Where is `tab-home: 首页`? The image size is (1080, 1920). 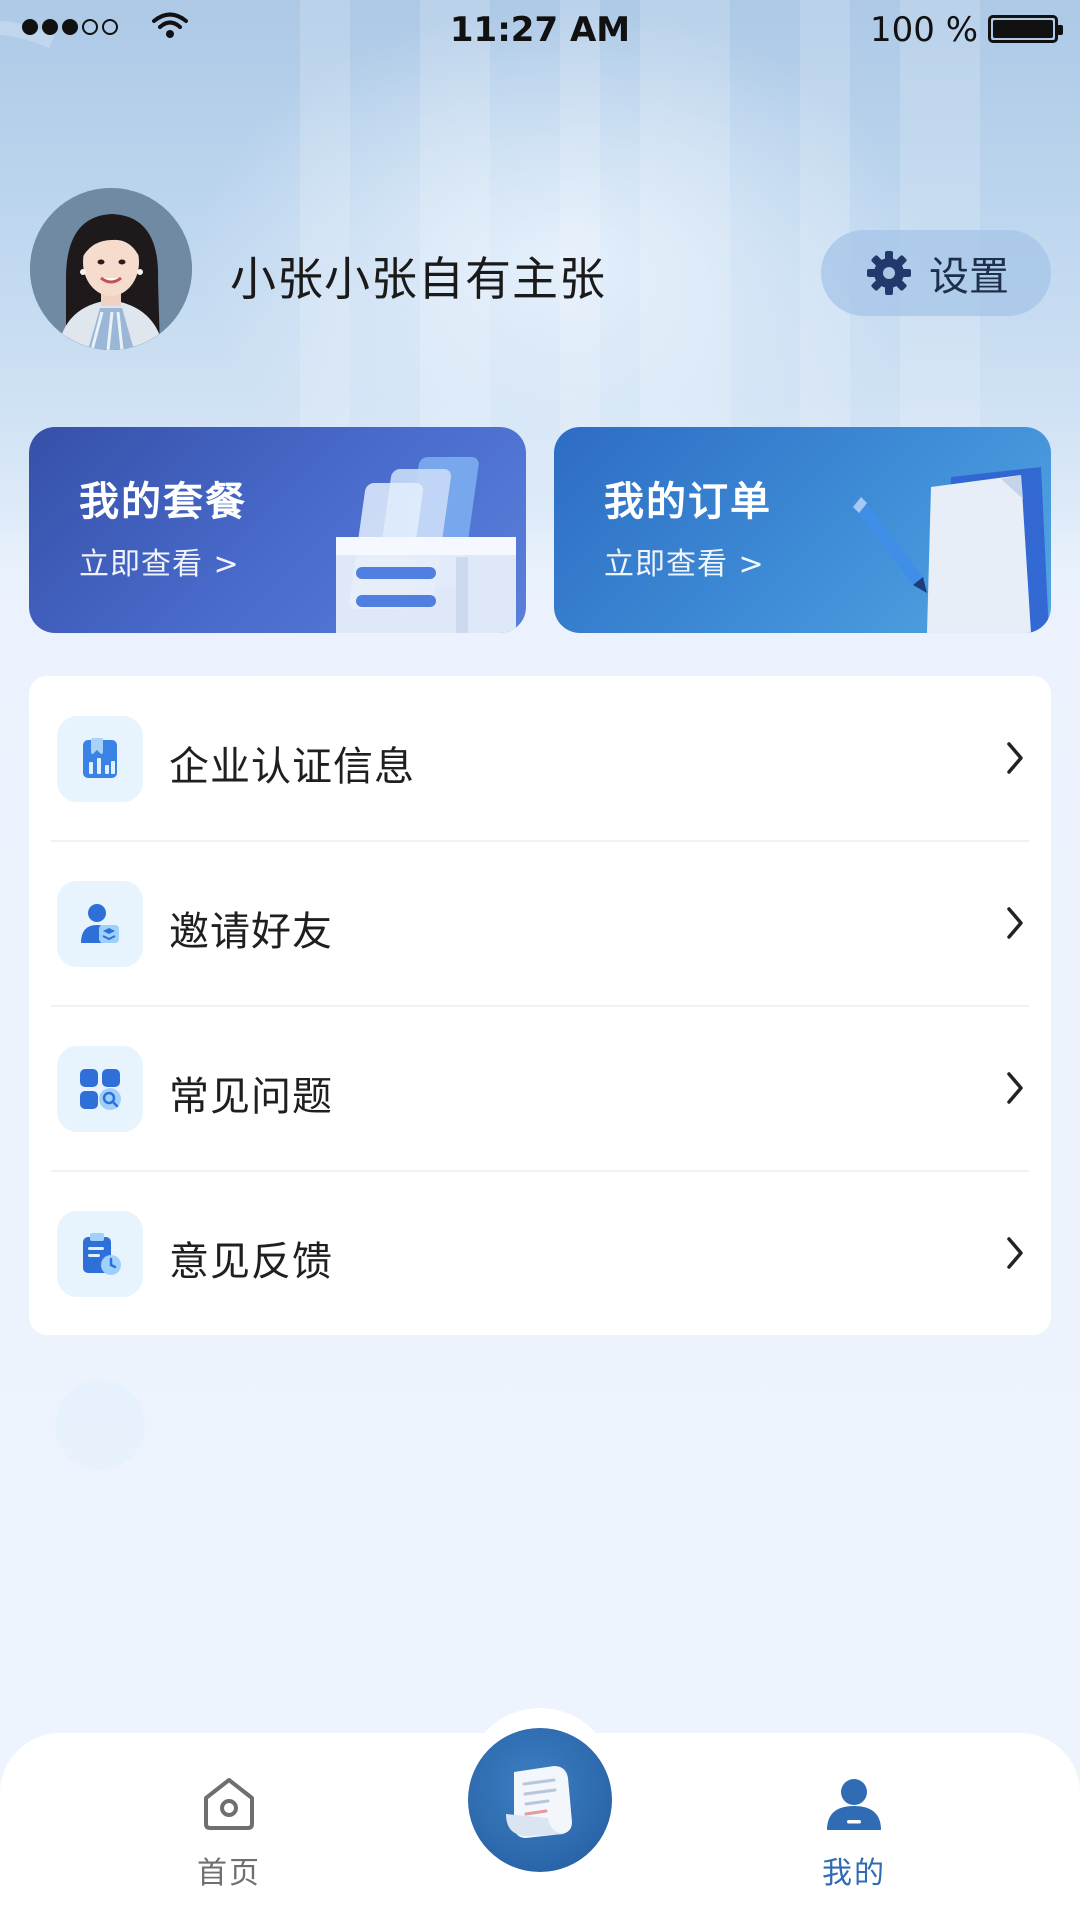 tab-home: 首页 is located at coordinates (229, 1832).